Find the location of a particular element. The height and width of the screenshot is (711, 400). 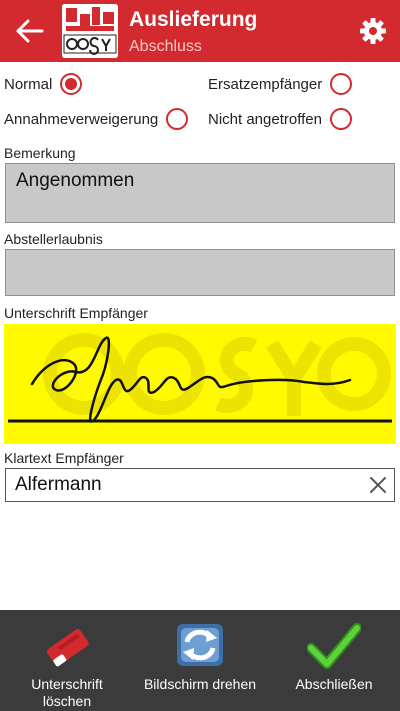

rotate-screen-label: Bildschirm drehen is located at coordinates (200, 684).